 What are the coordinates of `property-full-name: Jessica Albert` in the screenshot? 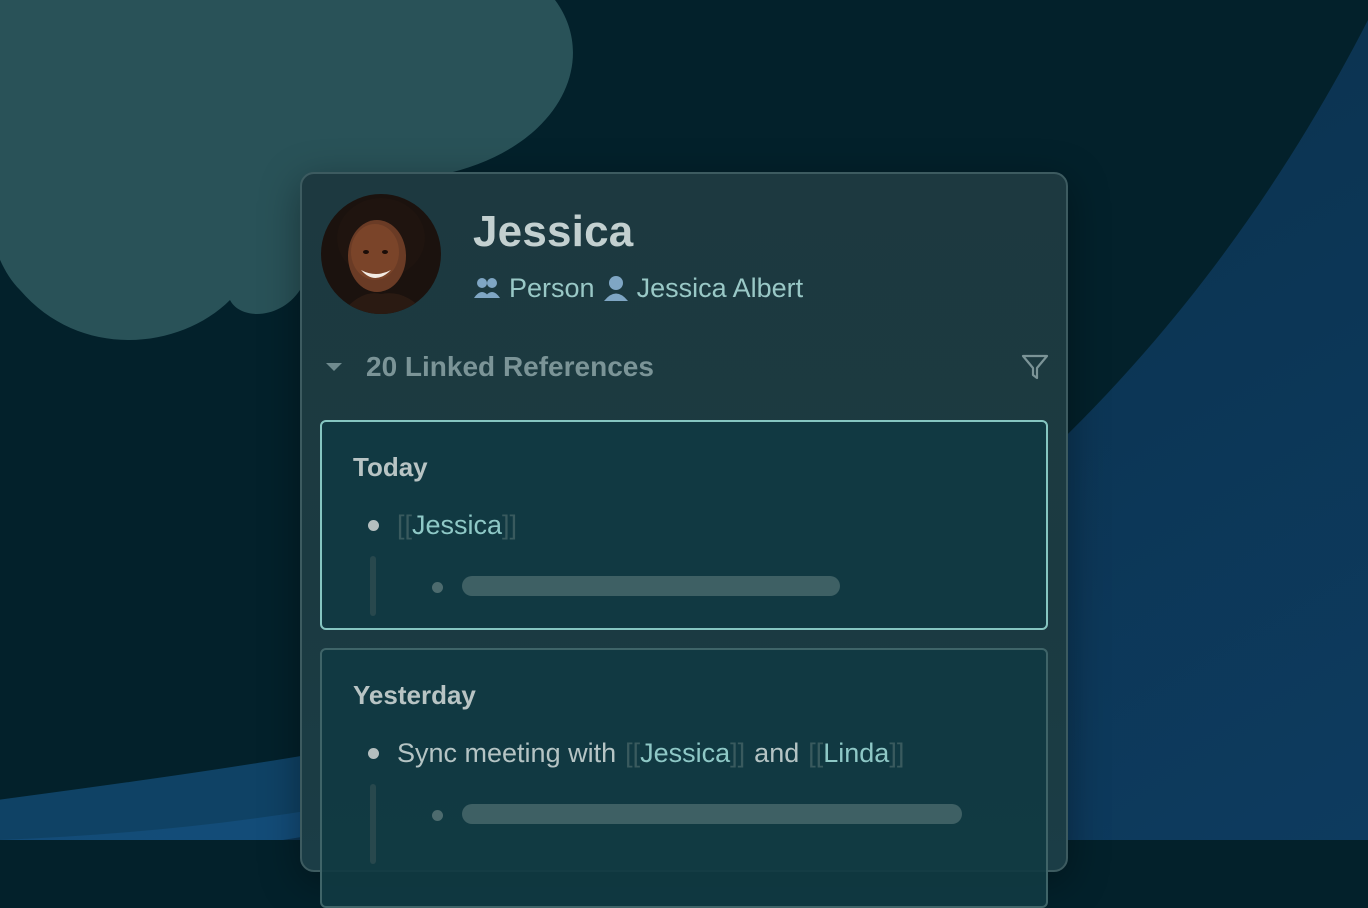 It's located at (720, 288).